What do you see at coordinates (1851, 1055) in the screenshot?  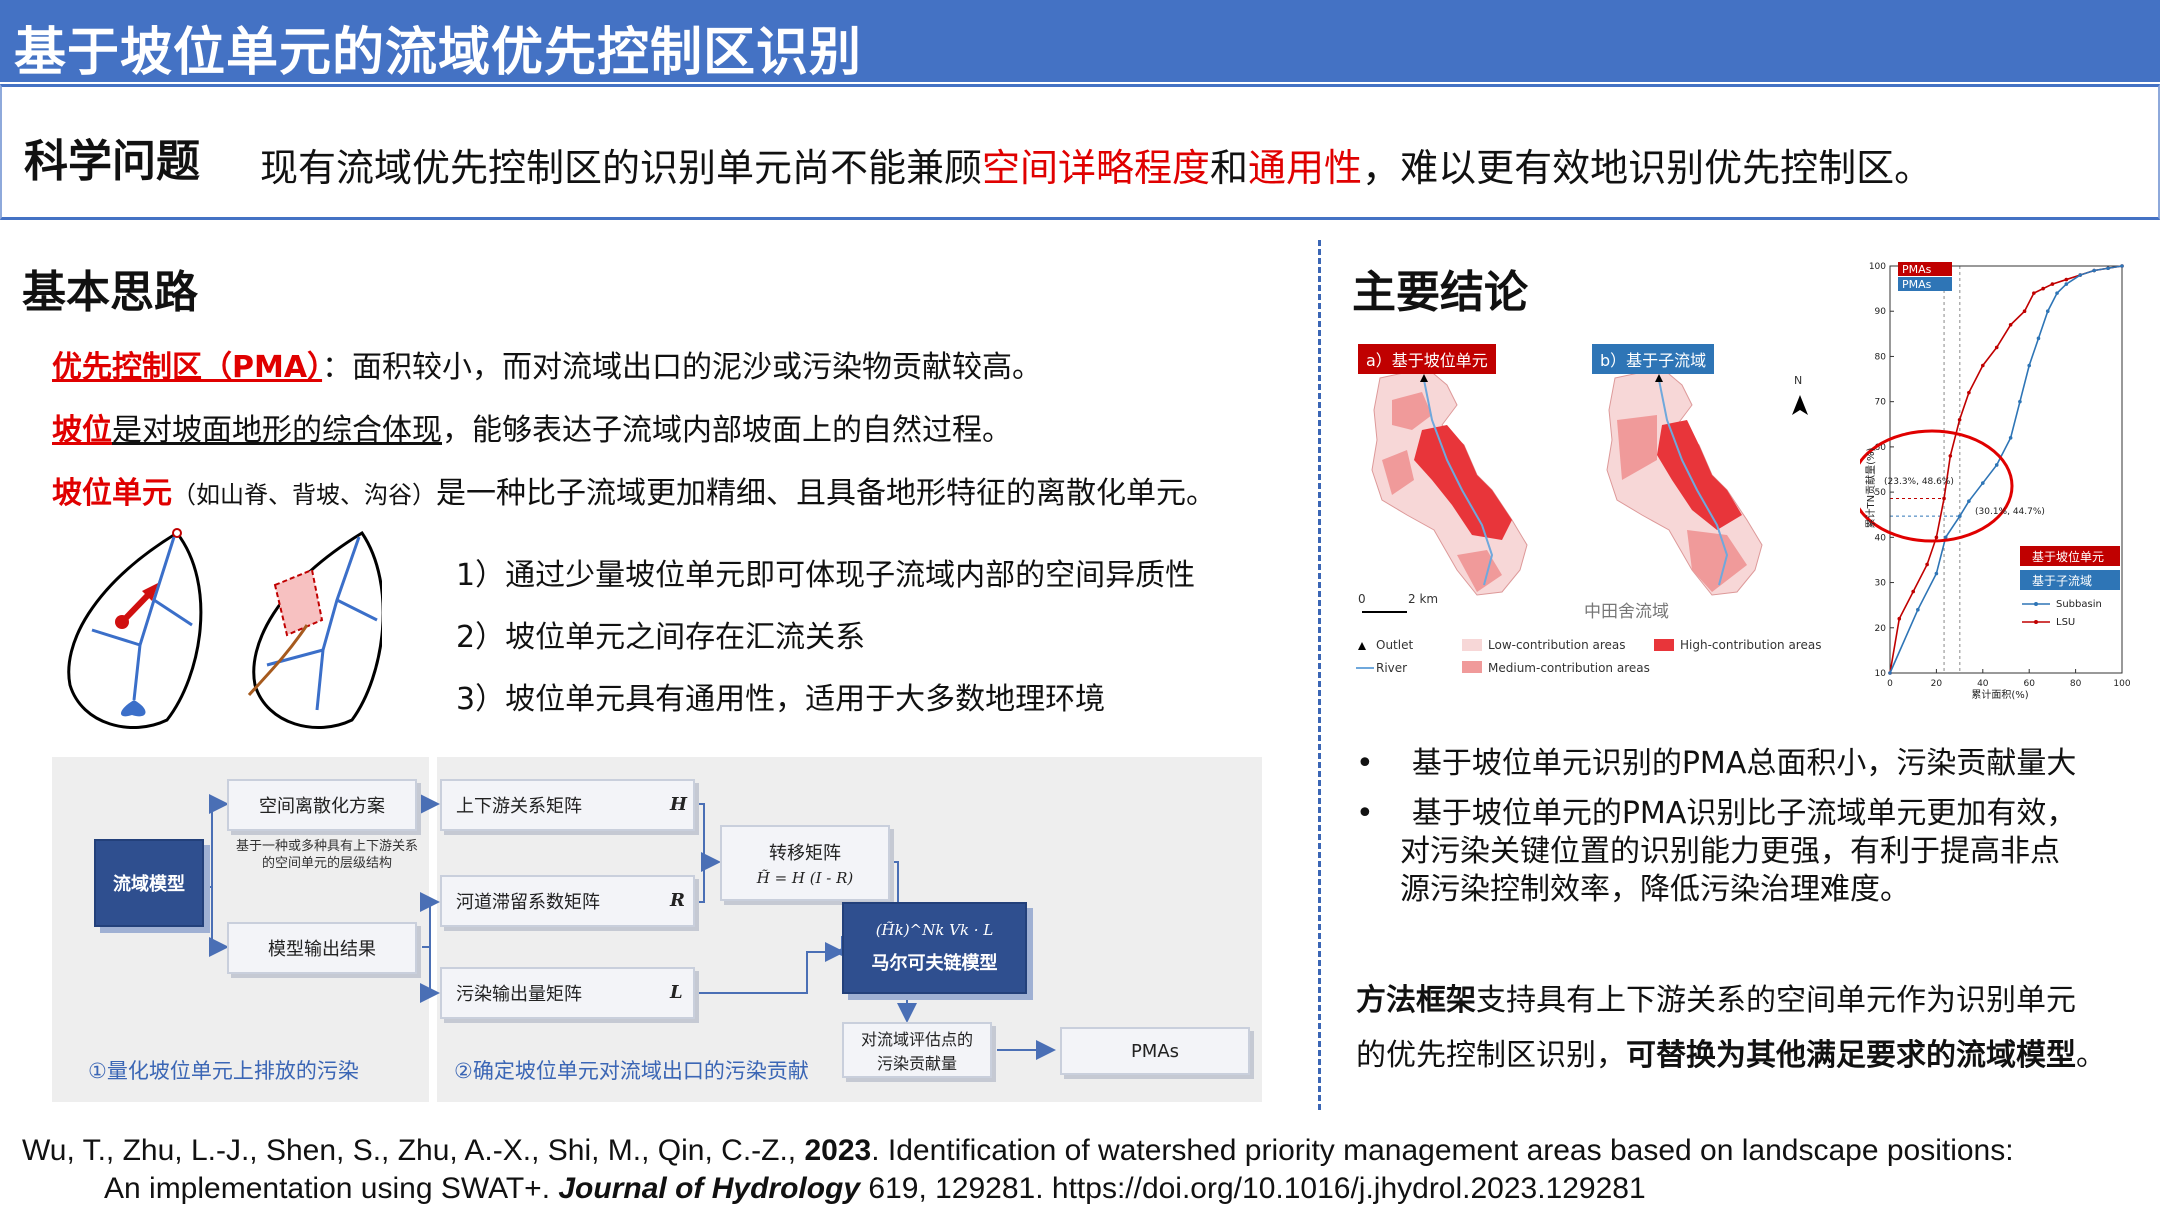 I see `conclusion-bold-2: 可替换为其他满足要求的流域模型` at bounding box center [1851, 1055].